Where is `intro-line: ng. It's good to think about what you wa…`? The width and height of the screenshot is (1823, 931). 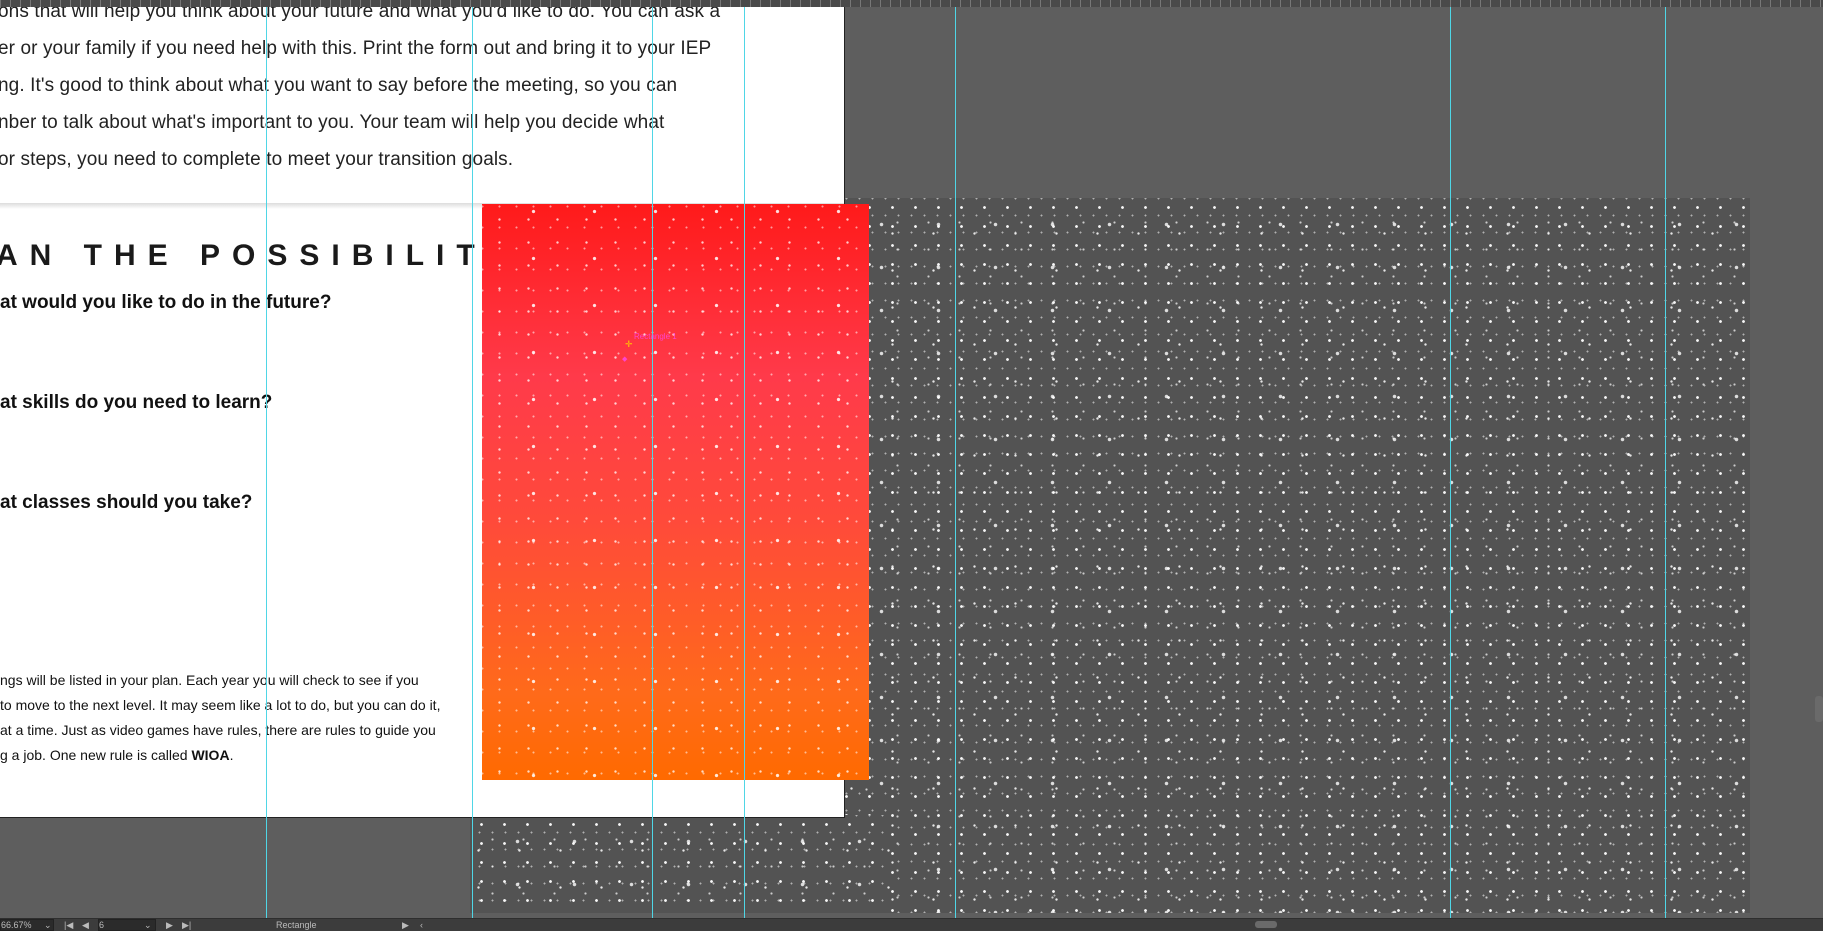
intro-line: ng. It's good to think about what you wa… is located at coordinates (339, 85).